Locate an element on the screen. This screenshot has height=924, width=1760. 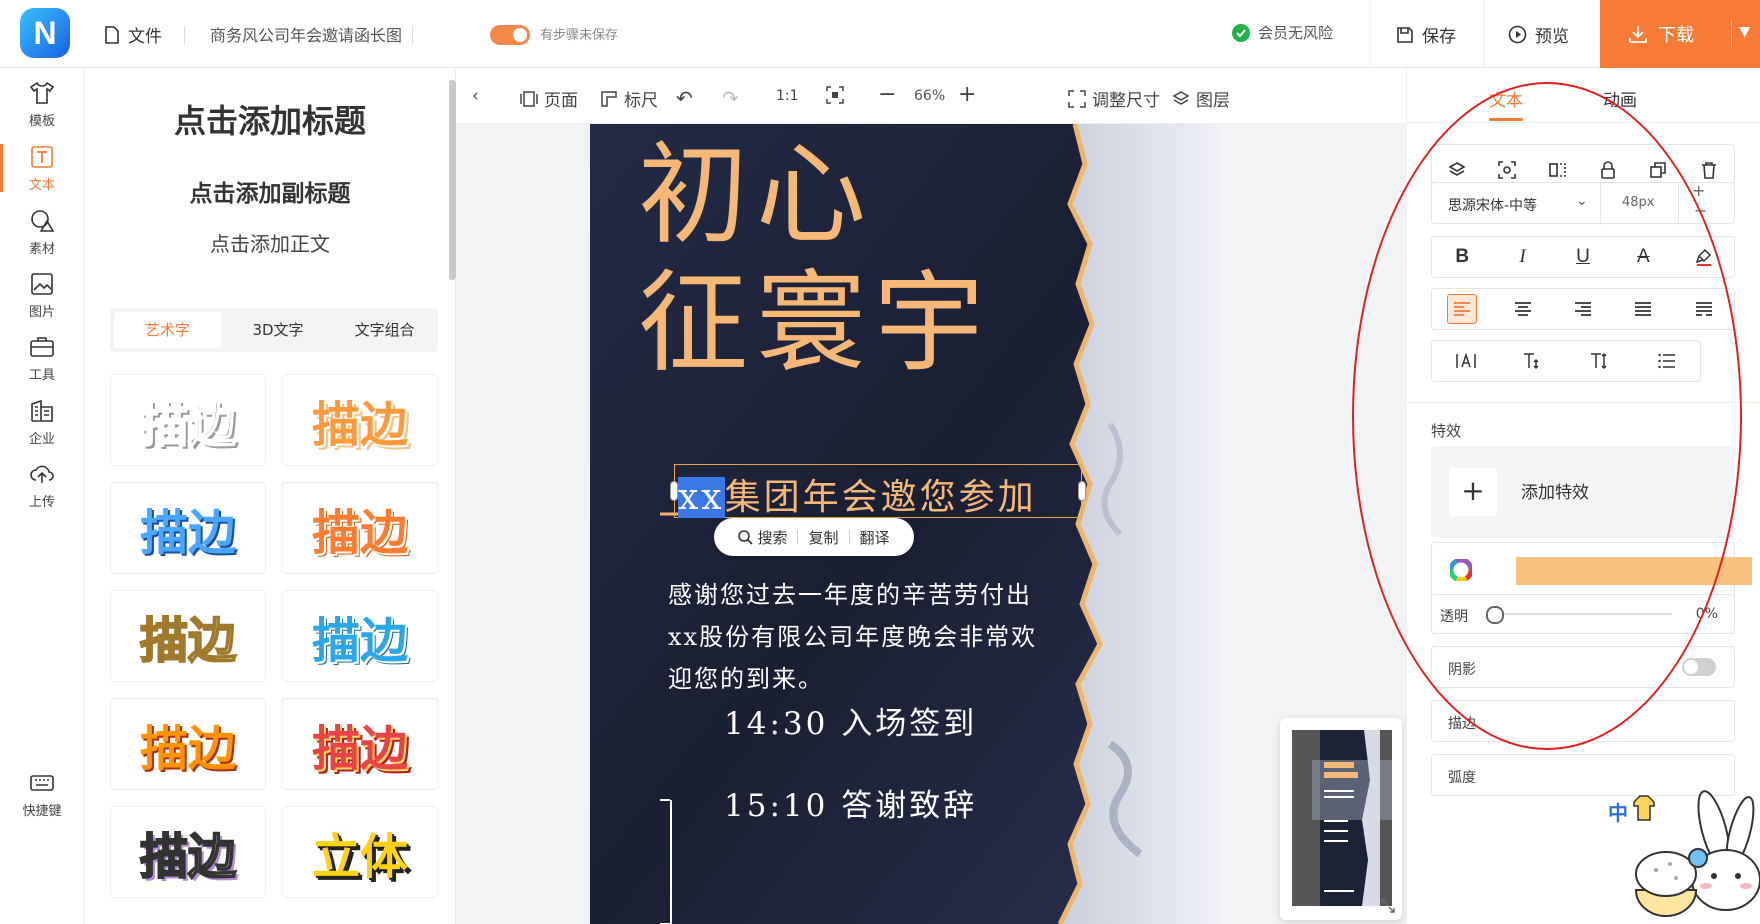
chevron-down-icon: ⌄ is located at coordinates (1582, 201).